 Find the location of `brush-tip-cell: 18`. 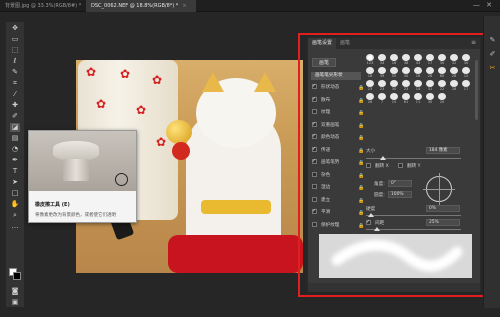

brush-tip-cell: 18 is located at coordinates (394, 59).